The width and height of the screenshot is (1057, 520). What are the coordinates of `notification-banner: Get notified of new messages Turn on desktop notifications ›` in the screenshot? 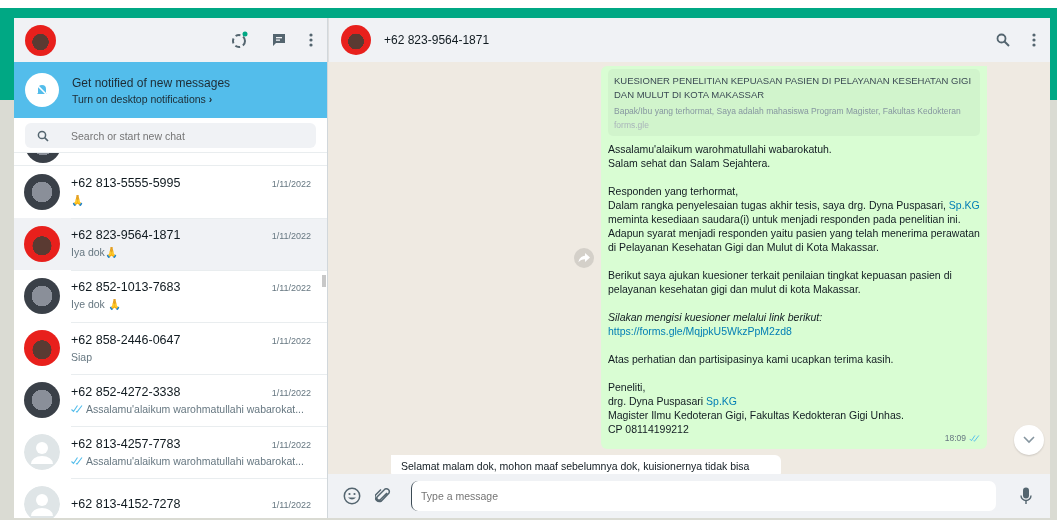 It's located at (170, 90).